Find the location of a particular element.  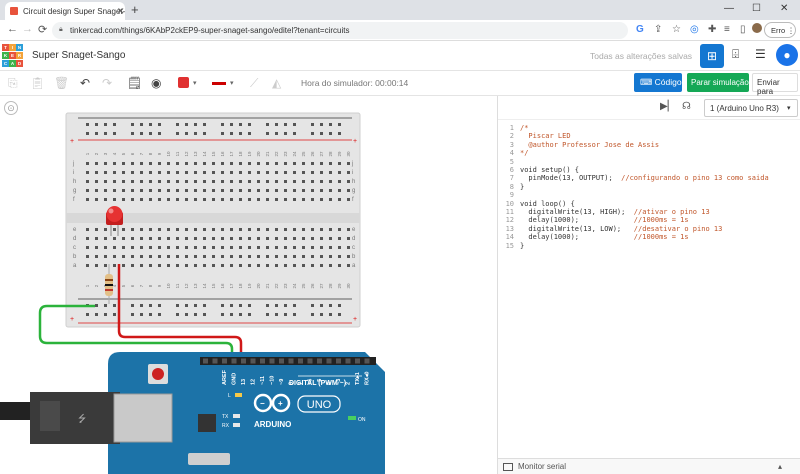

visibility-icon: ◉ is located at coordinates (156, 83).